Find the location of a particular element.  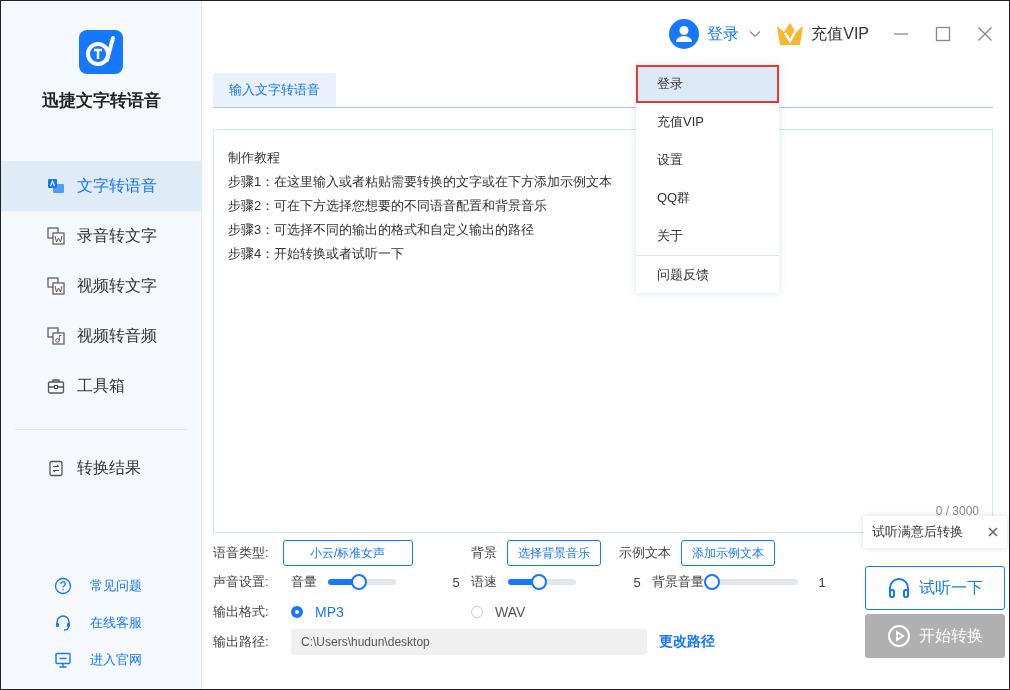

tab: 输入文字转语音 is located at coordinates (274, 90).